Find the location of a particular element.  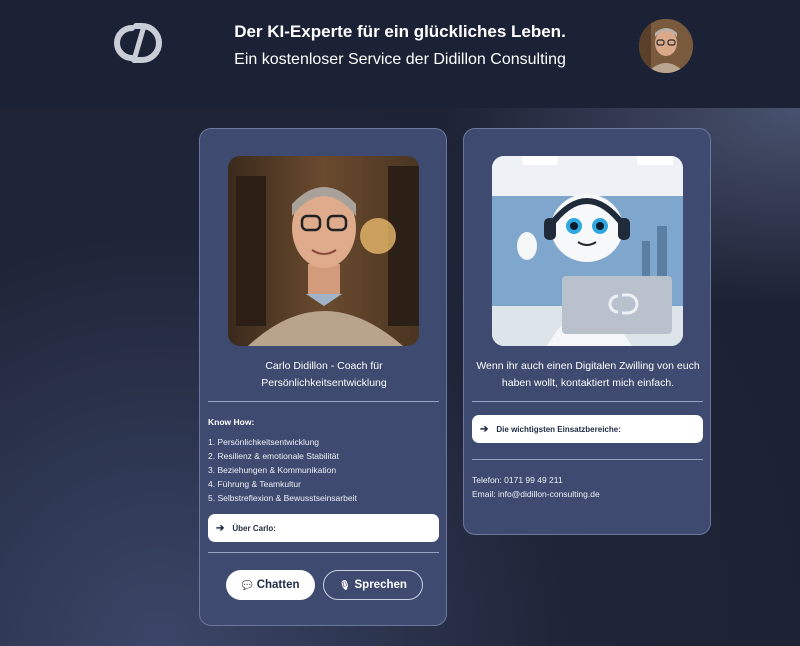

about-carlo-button: ➔ Über Carlo: is located at coordinates (323, 528).